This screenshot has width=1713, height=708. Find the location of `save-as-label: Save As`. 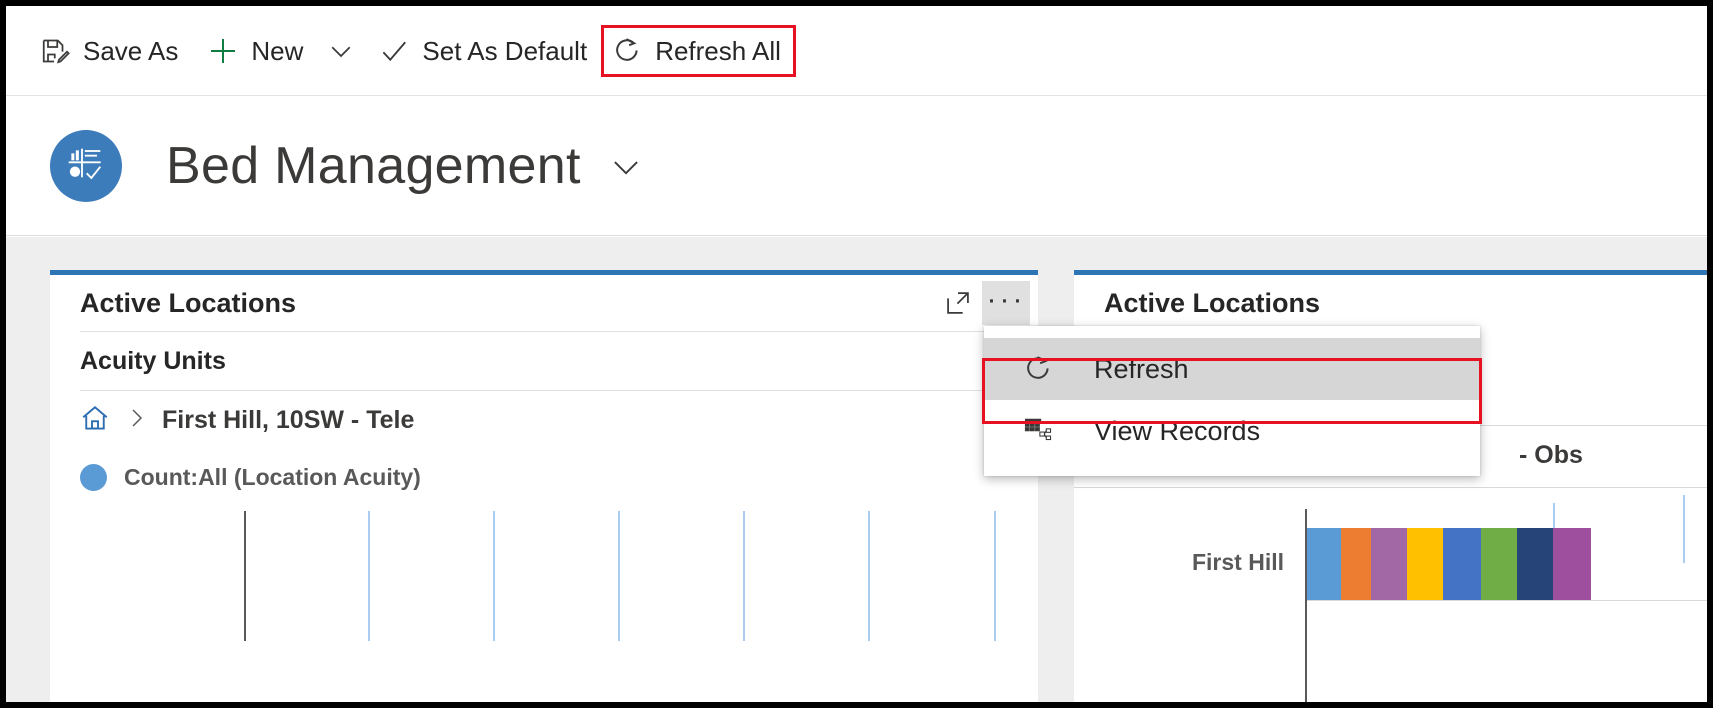

save-as-label: Save As is located at coordinates (131, 50).